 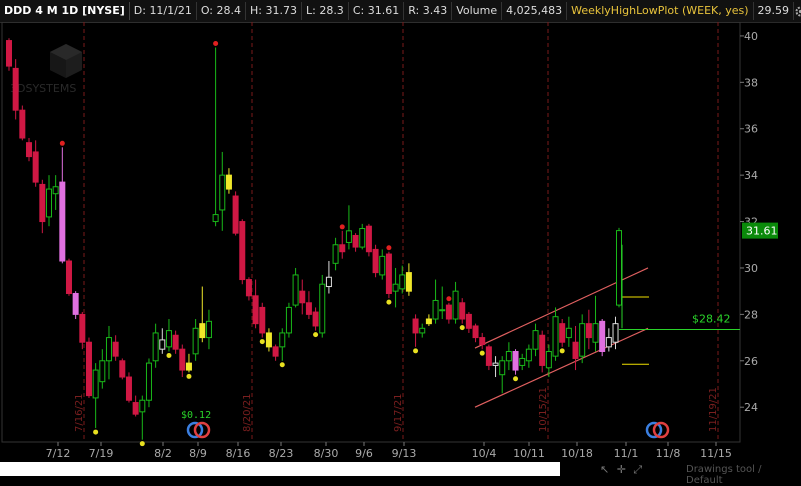 I want to click on high-signal-dot, so click(x=216, y=44).